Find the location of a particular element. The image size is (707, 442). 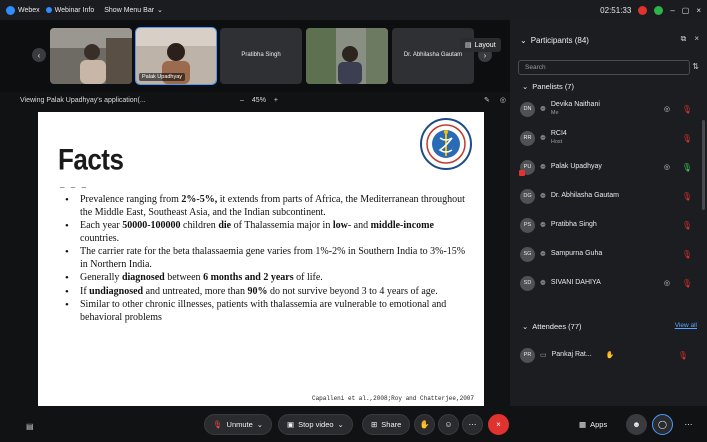

video-camera-icon: ▣ is located at coordinates (291, 424).